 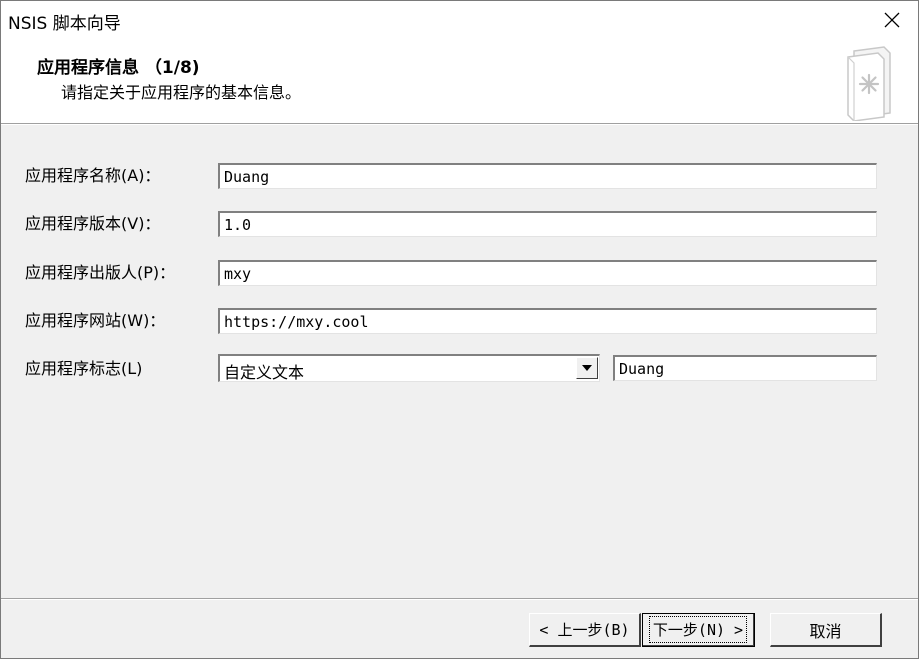 I want to click on back-button-label: < 上一步(B), so click(x=584, y=630).